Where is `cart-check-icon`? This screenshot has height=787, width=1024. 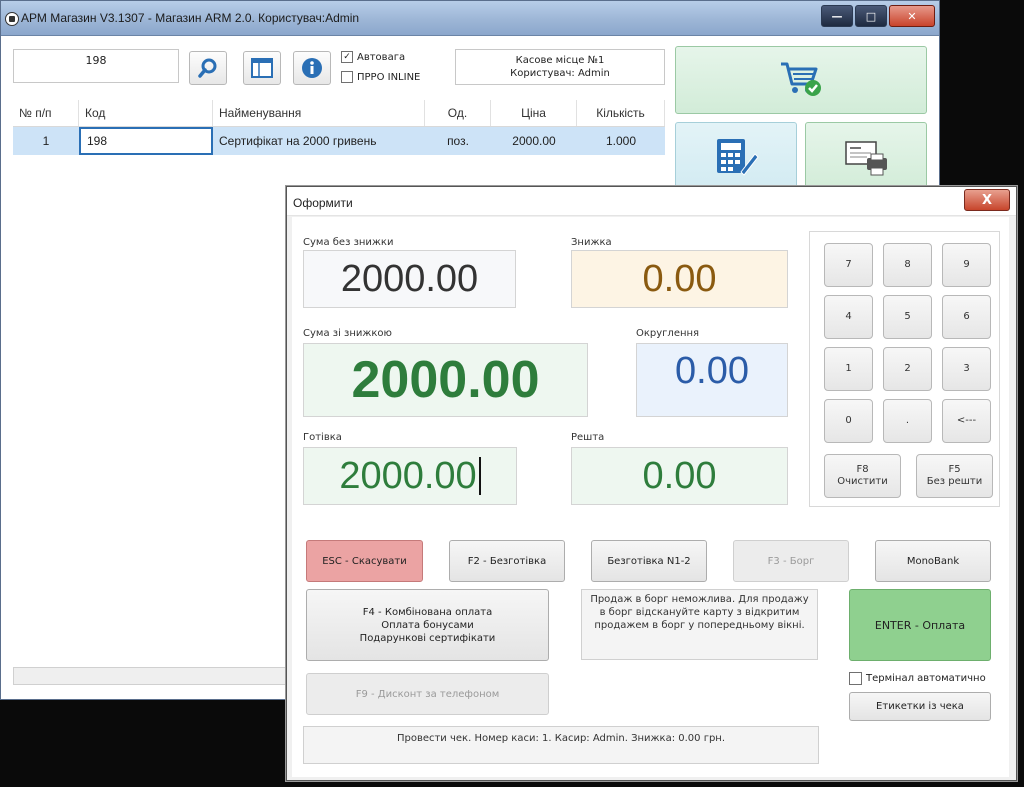 cart-check-icon is located at coordinates (801, 79).